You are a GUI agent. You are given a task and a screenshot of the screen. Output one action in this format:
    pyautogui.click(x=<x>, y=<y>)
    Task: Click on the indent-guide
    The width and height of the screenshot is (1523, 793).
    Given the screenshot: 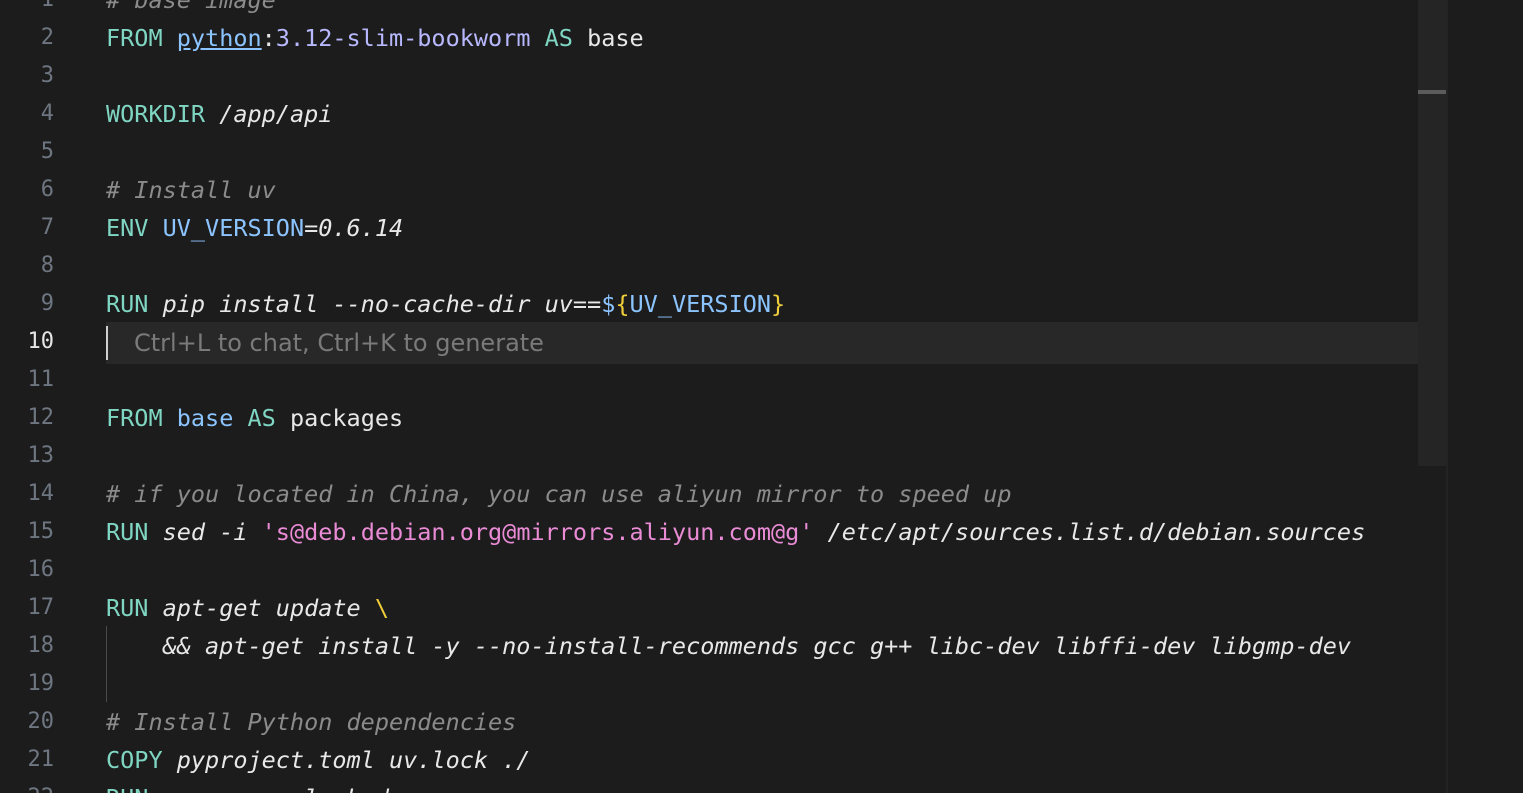 What is the action you would take?
    pyautogui.click(x=106, y=664)
    